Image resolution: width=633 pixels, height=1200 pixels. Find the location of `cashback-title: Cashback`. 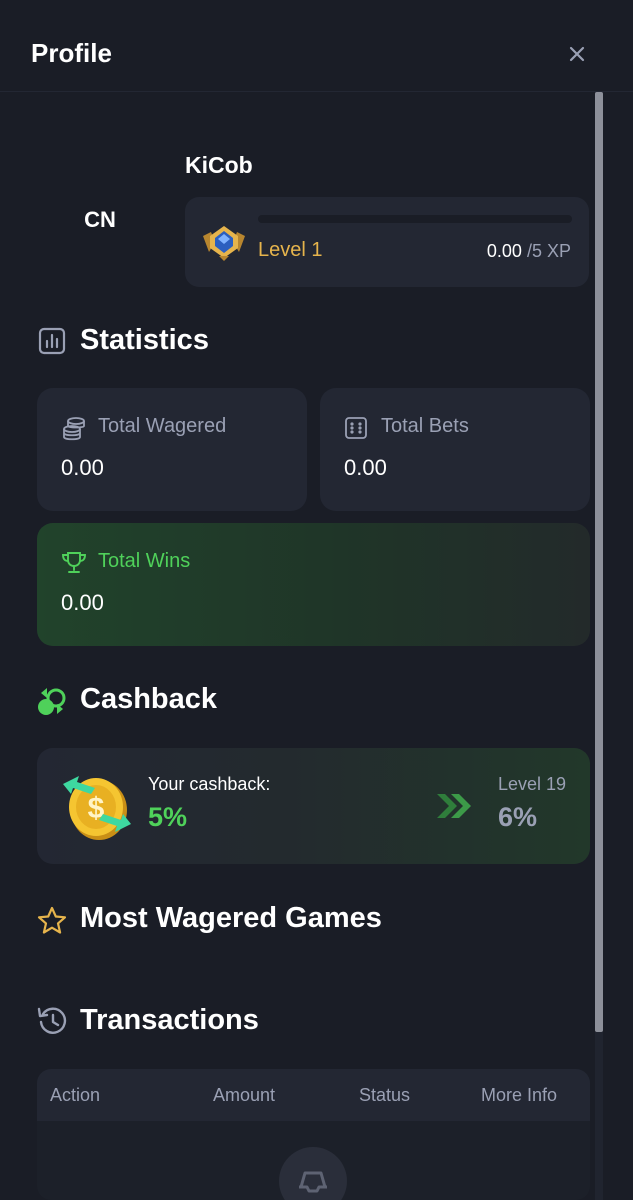

cashback-title: Cashback is located at coordinates (149, 699).